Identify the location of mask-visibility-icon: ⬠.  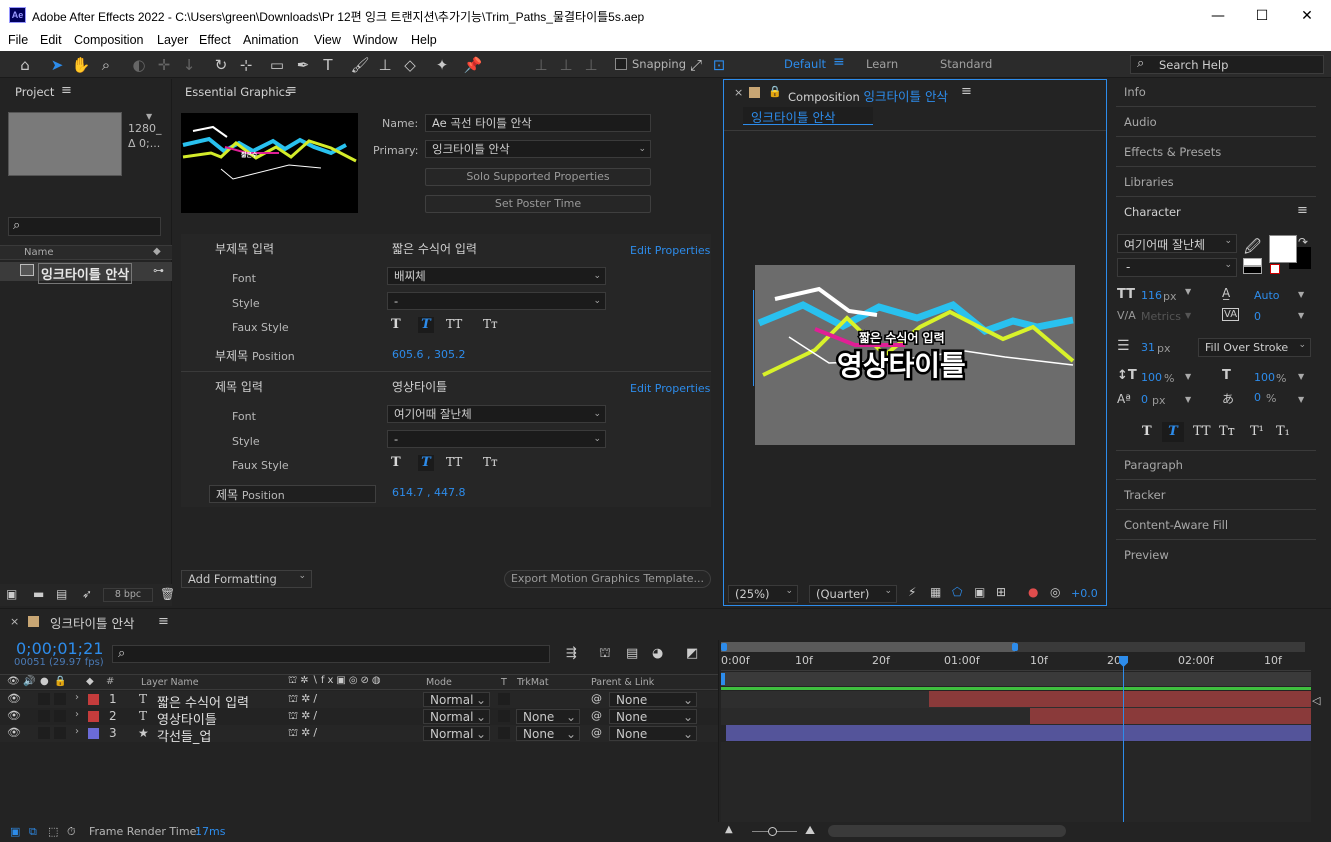
(957, 592).